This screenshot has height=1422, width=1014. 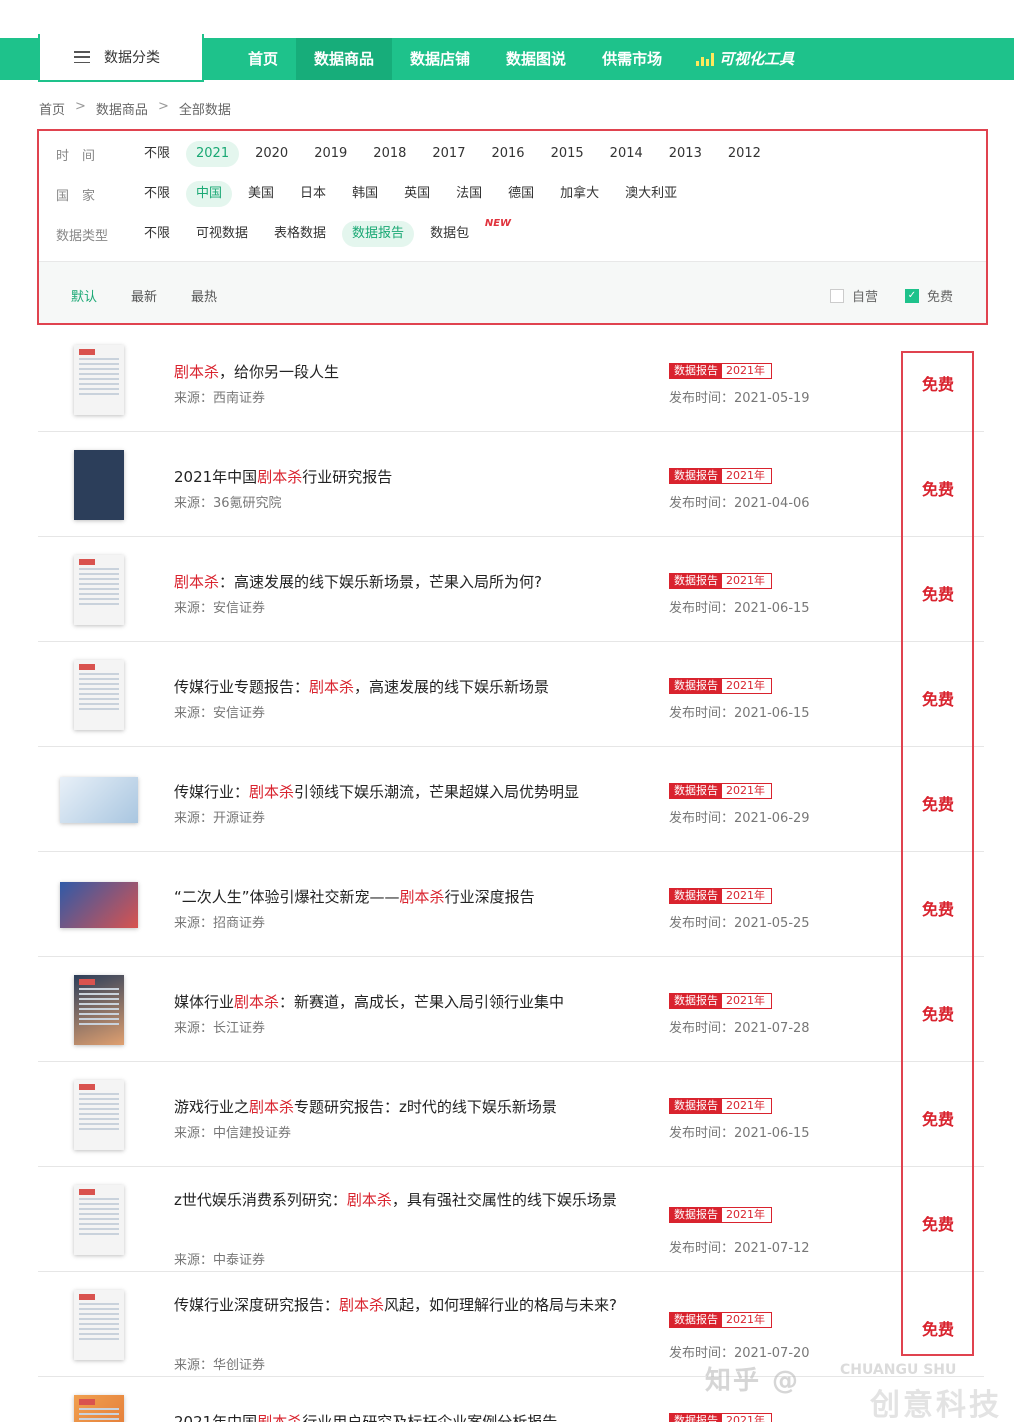 What do you see at coordinates (313, 194) in the screenshot?
I see `filter-option-country: 日本` at bounding box center [313, 194].